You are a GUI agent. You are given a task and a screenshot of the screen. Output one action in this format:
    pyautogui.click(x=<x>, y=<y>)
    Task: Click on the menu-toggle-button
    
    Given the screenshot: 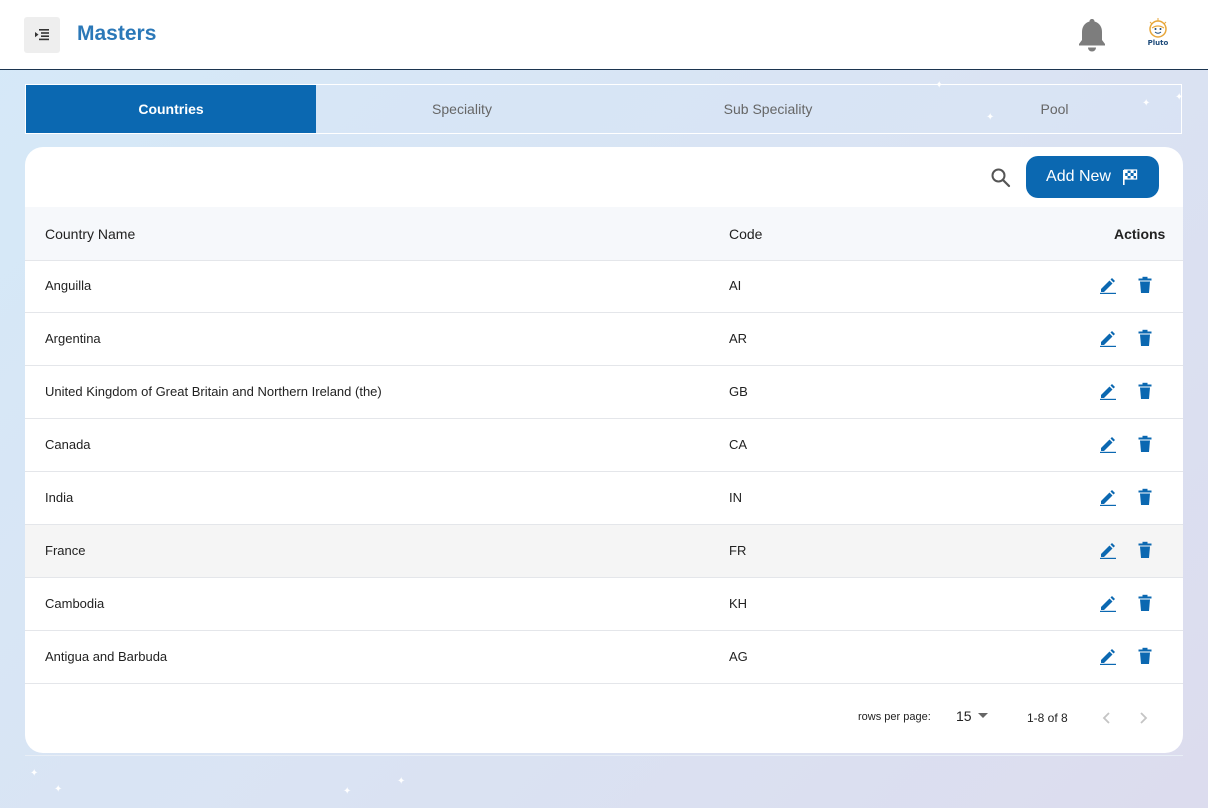 What is the action you would take?
    pyautogui.click(x=42, y=35)
    